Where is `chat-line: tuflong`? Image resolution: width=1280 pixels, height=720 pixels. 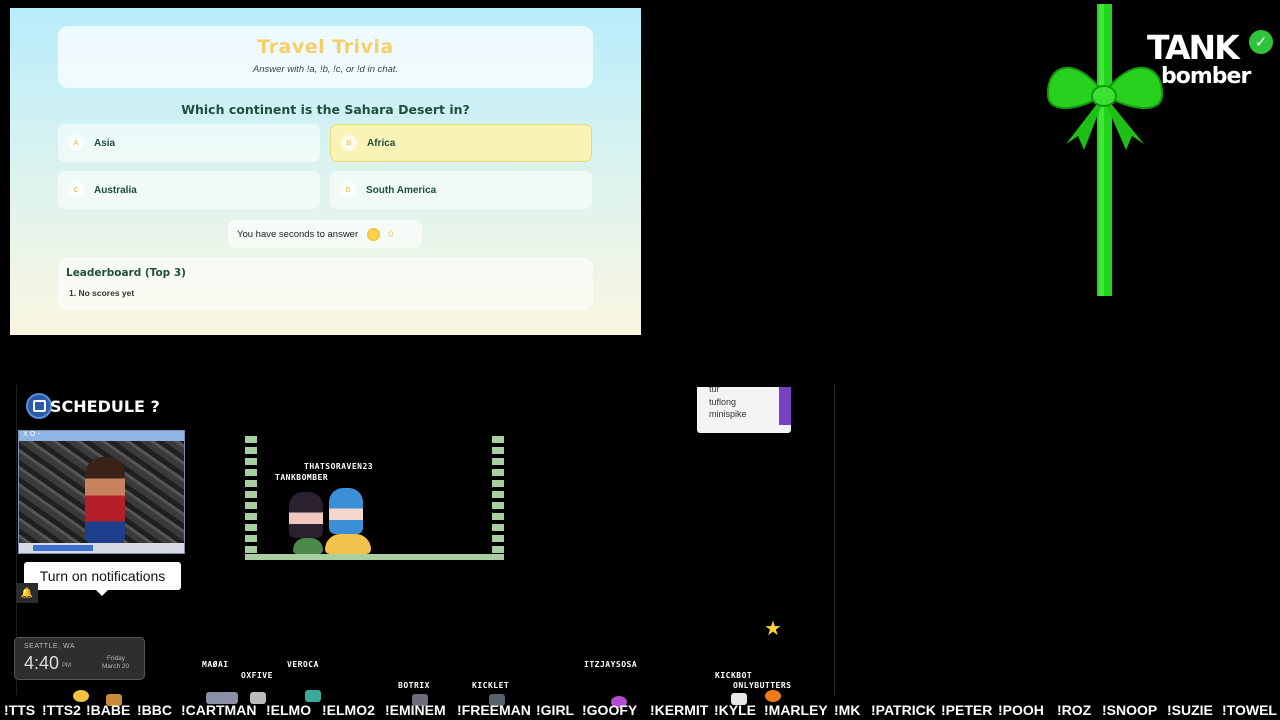
chat-line: tuflong is located at coordinates (723, 402).